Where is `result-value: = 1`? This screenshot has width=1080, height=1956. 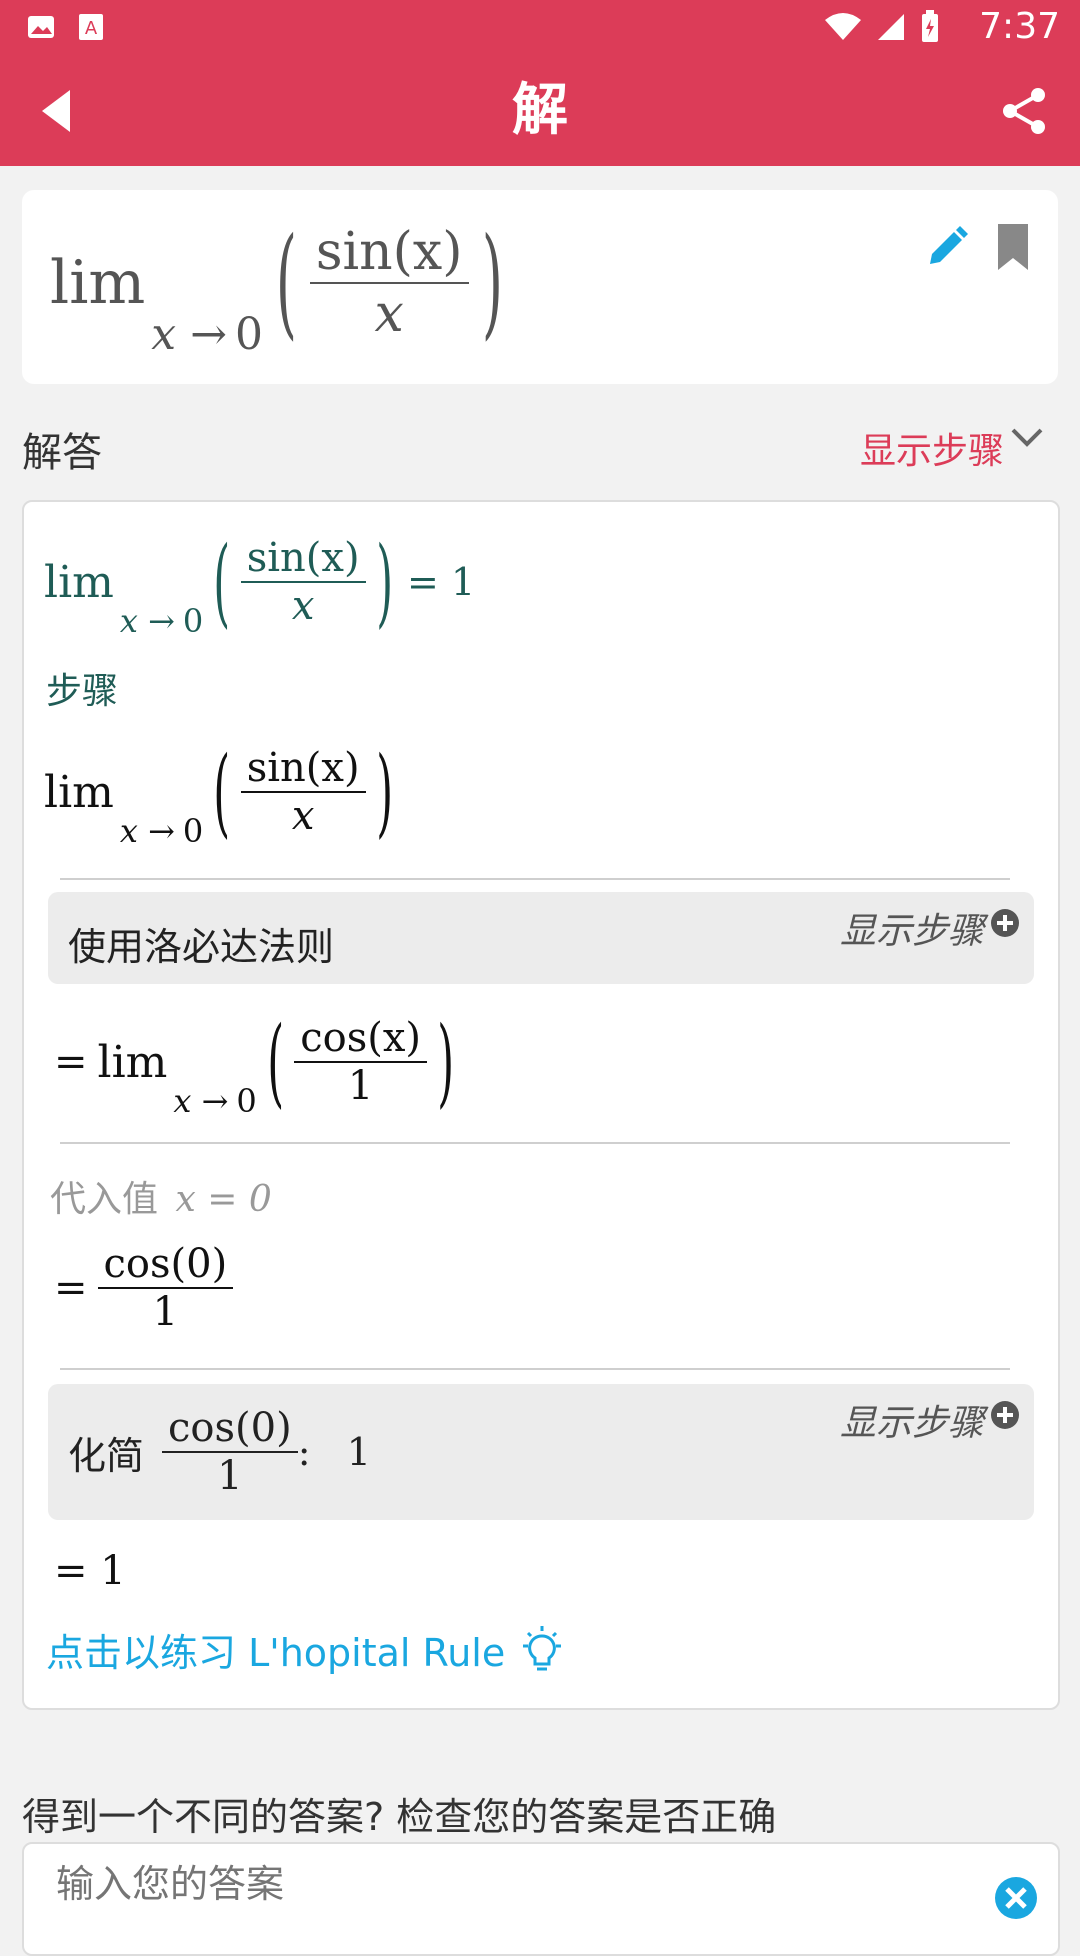 result-value: = 1 is located at coordinates (441, 582).